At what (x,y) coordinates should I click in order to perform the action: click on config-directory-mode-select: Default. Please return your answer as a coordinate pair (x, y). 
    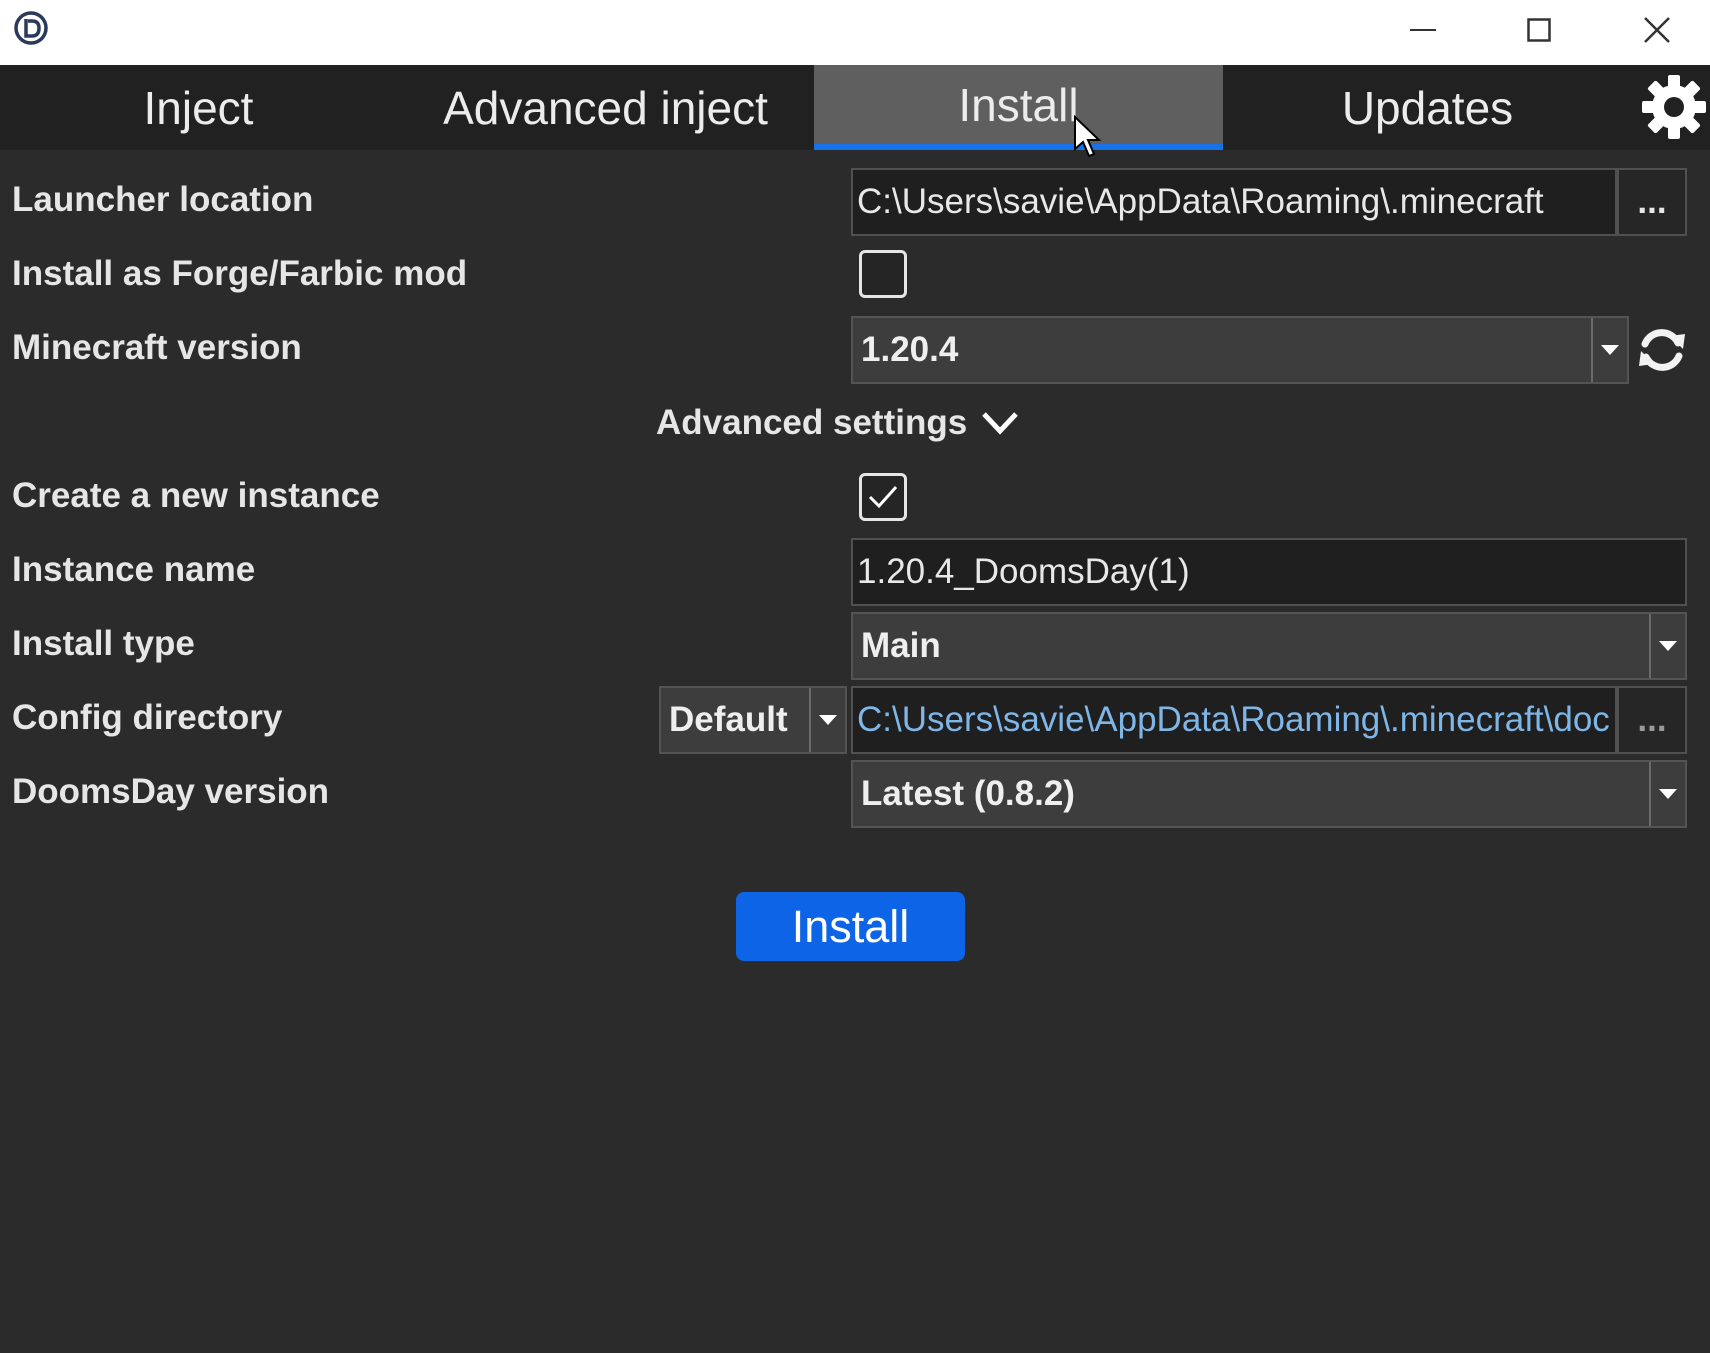
    Looking at the image, I should click on (753, 720).